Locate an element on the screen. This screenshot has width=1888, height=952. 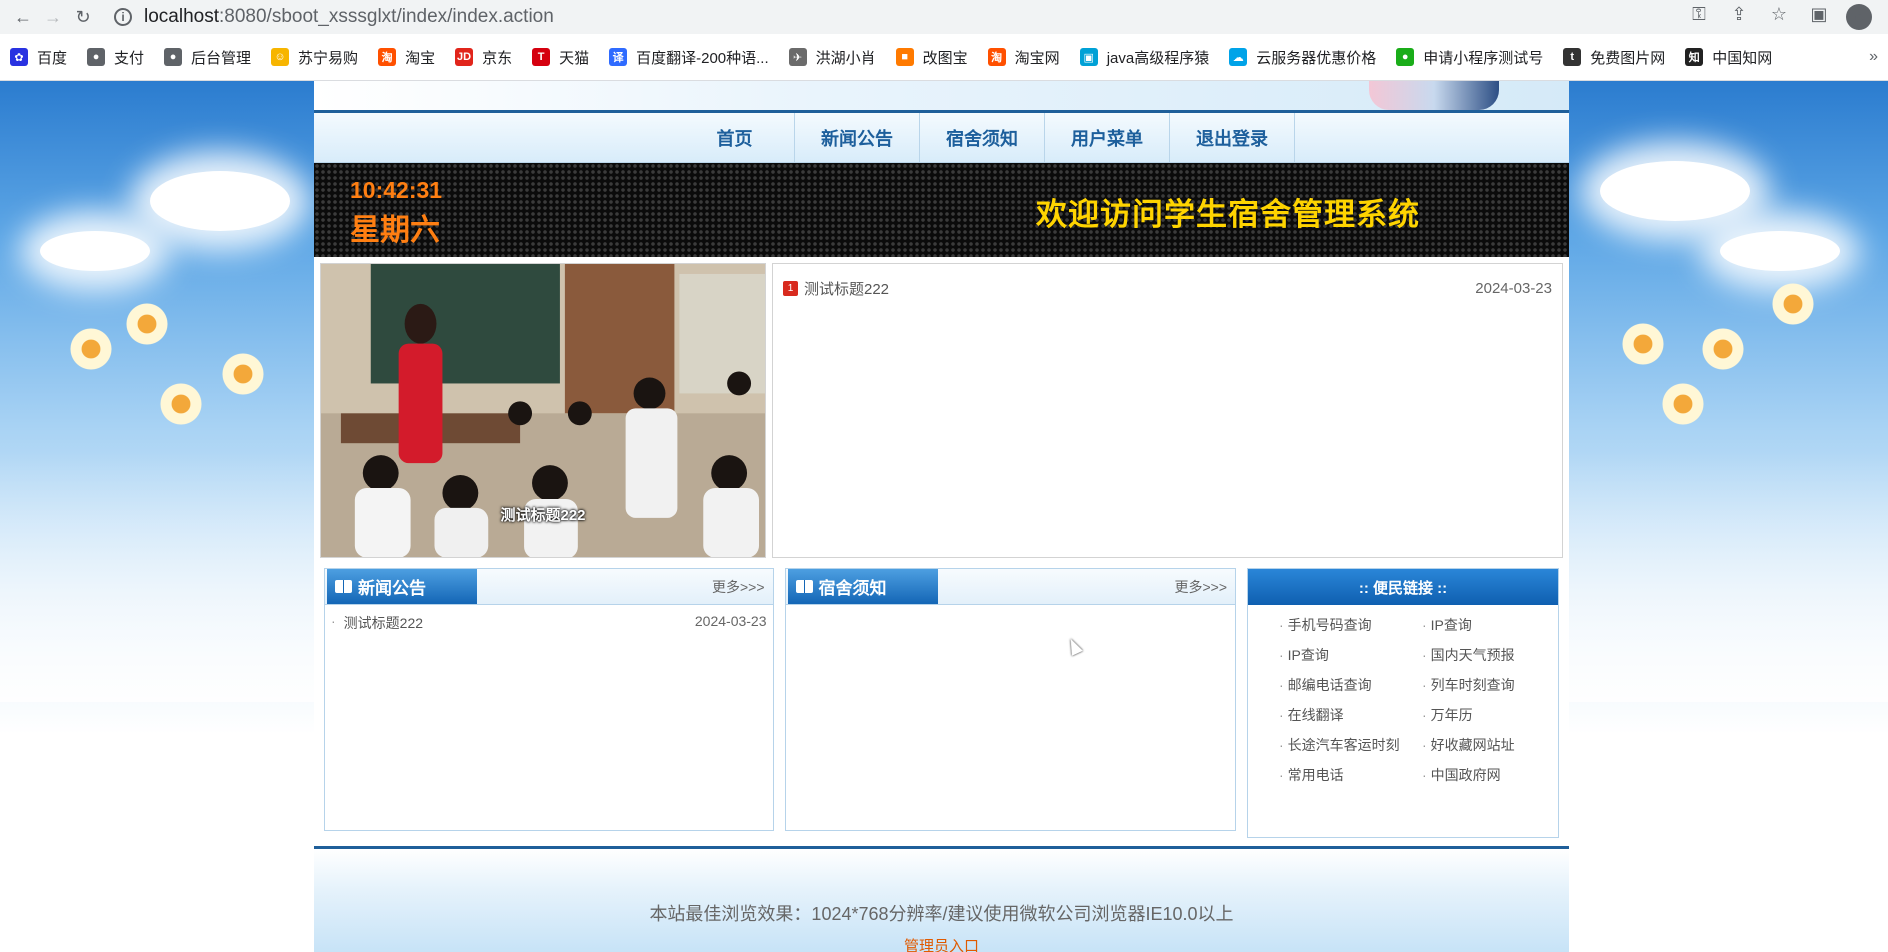
news-item-title: 测试标题222 is located at coordinates (383, 623).